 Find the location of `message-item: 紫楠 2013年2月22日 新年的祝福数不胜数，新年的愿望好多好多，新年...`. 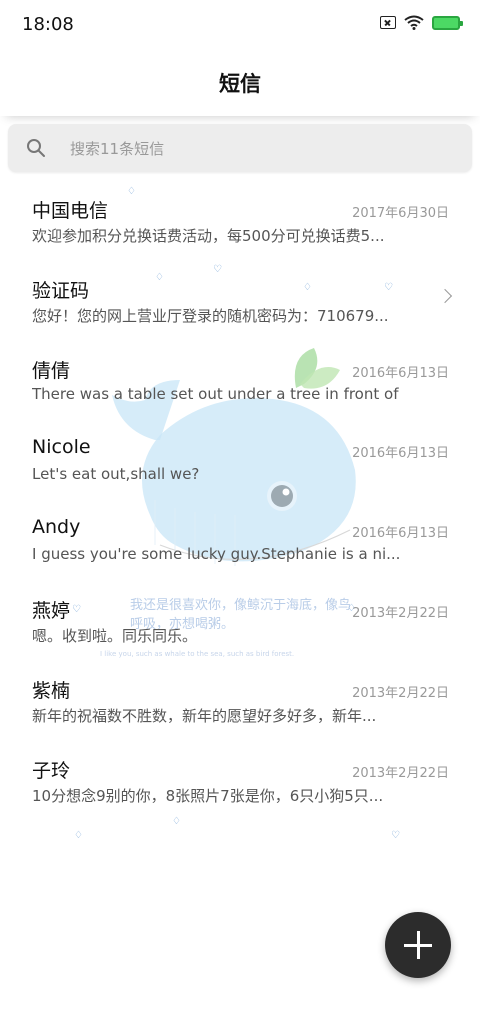

message-item: 紫楠 2013年2月22日 新年的祝福数不胜数，新年的愿望好多好多，新年... is located at coordinates (240, 698).